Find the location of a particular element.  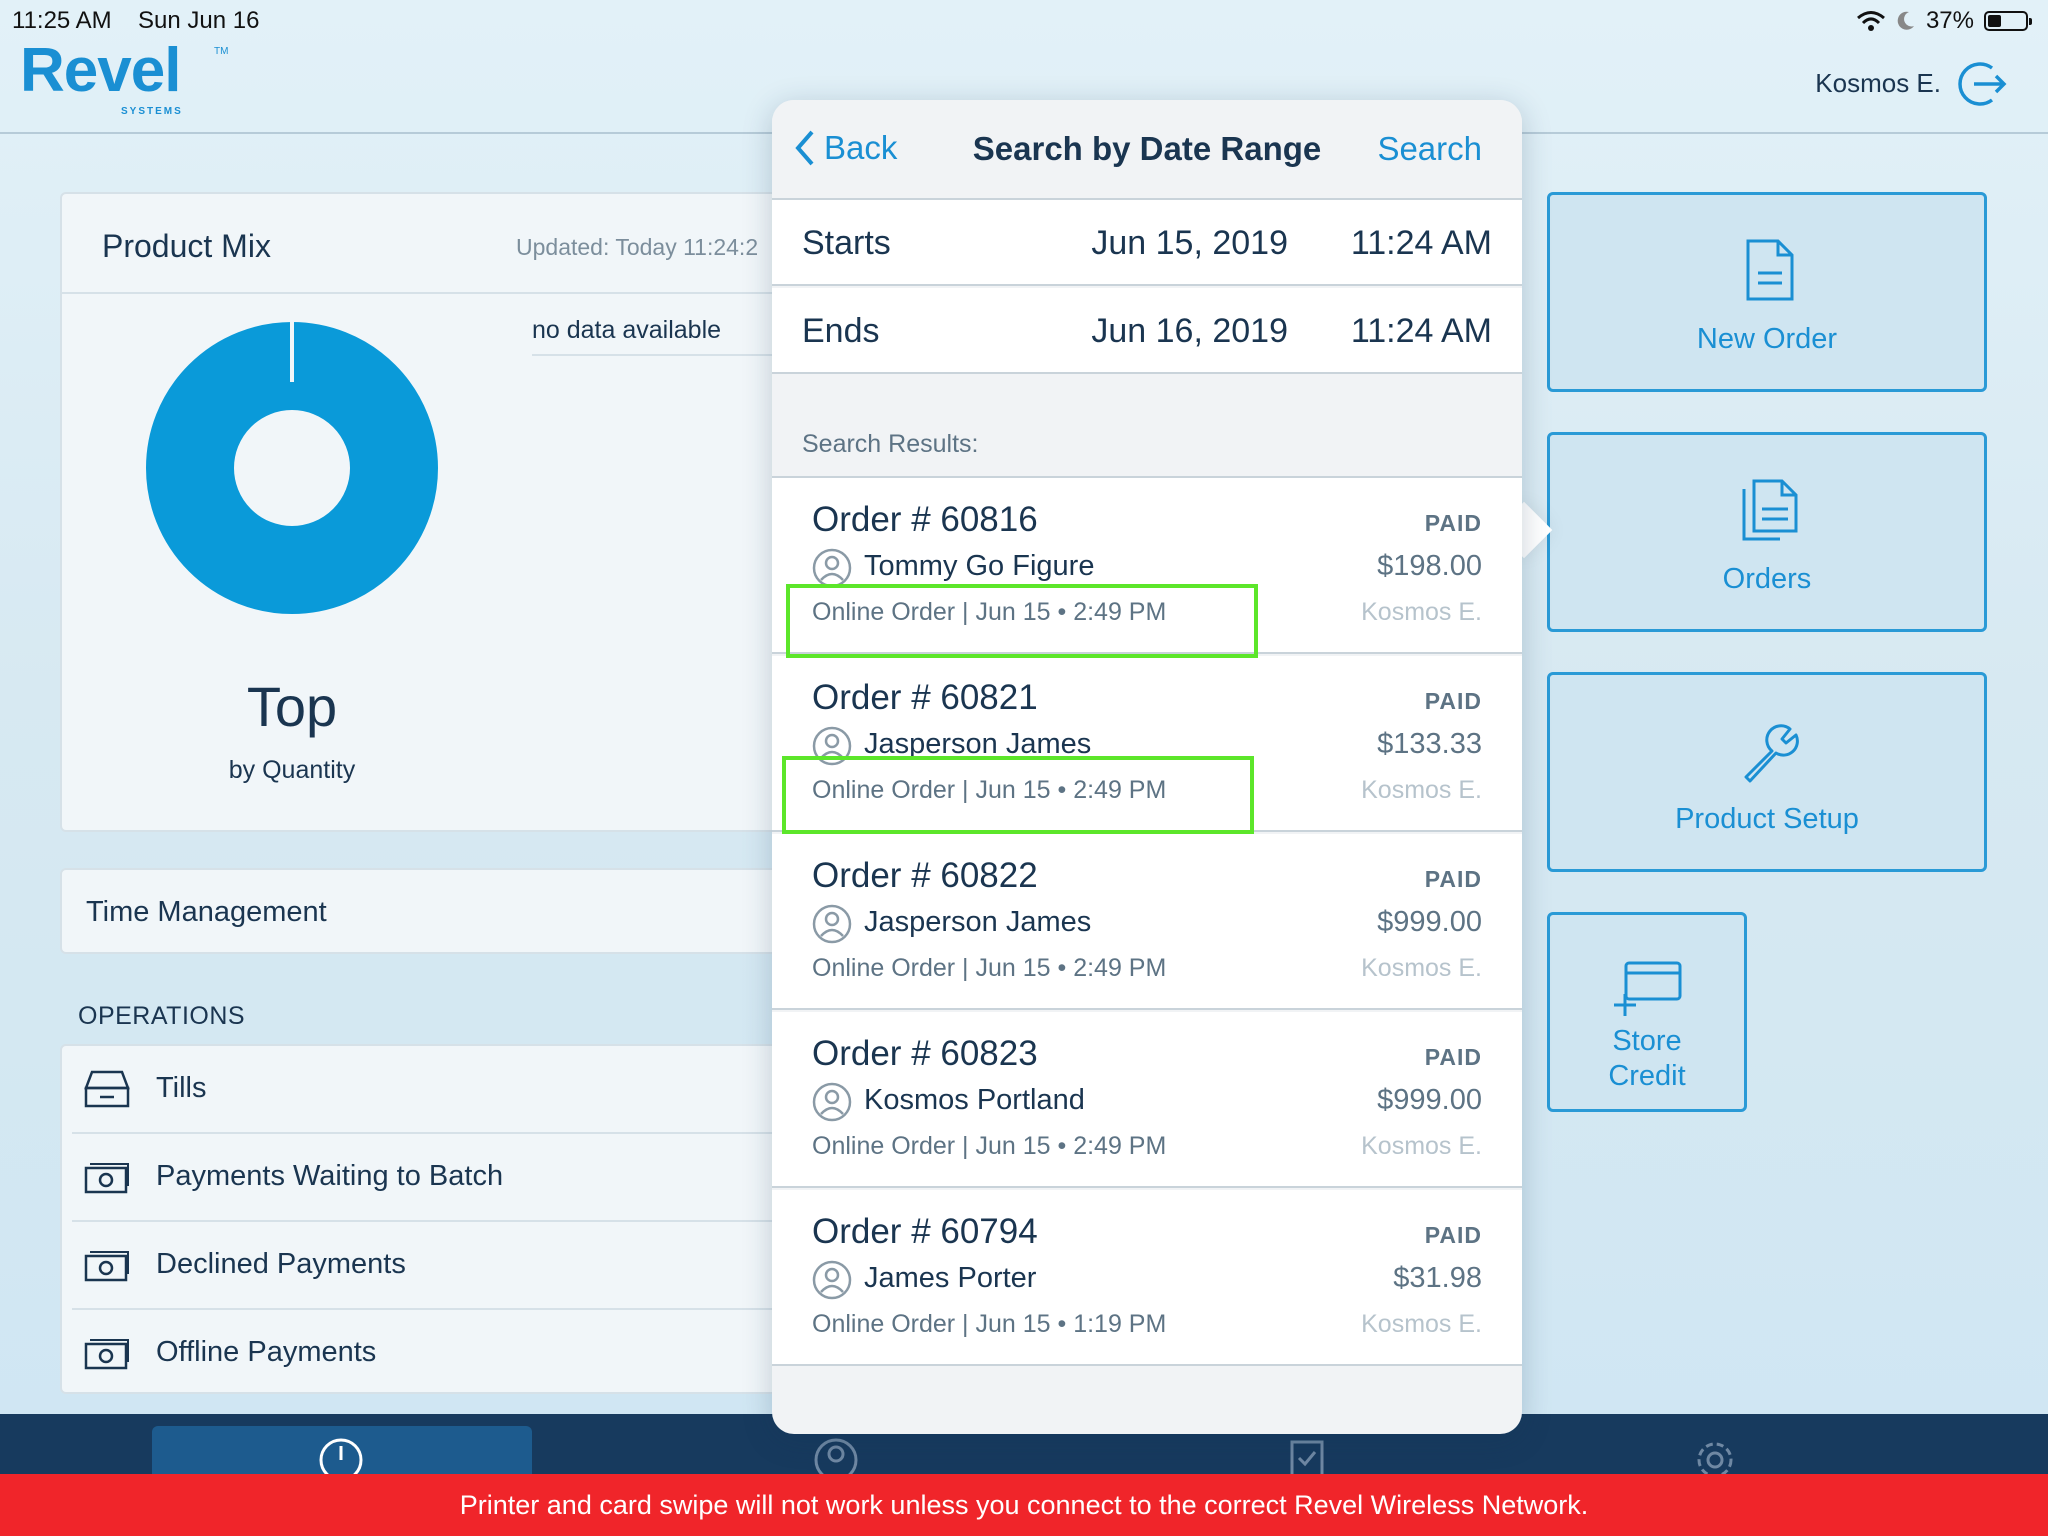

logout-icon is located at coordinates (1984, 84).